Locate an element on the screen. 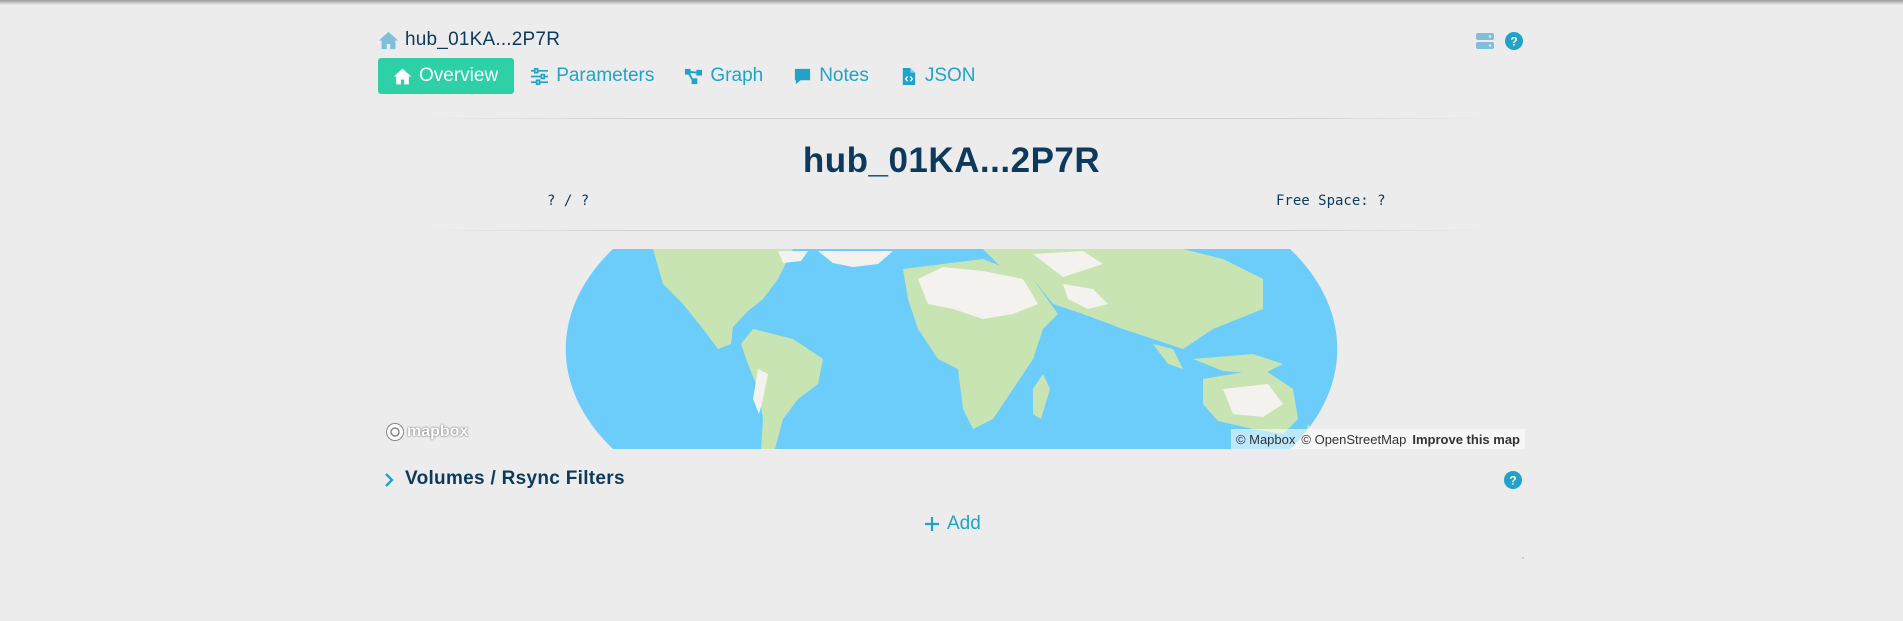 Image resolution: width=1903 pixels, height=621 pixels. mapbox-logo-text: mapbox is located at coordinates (438, 431).